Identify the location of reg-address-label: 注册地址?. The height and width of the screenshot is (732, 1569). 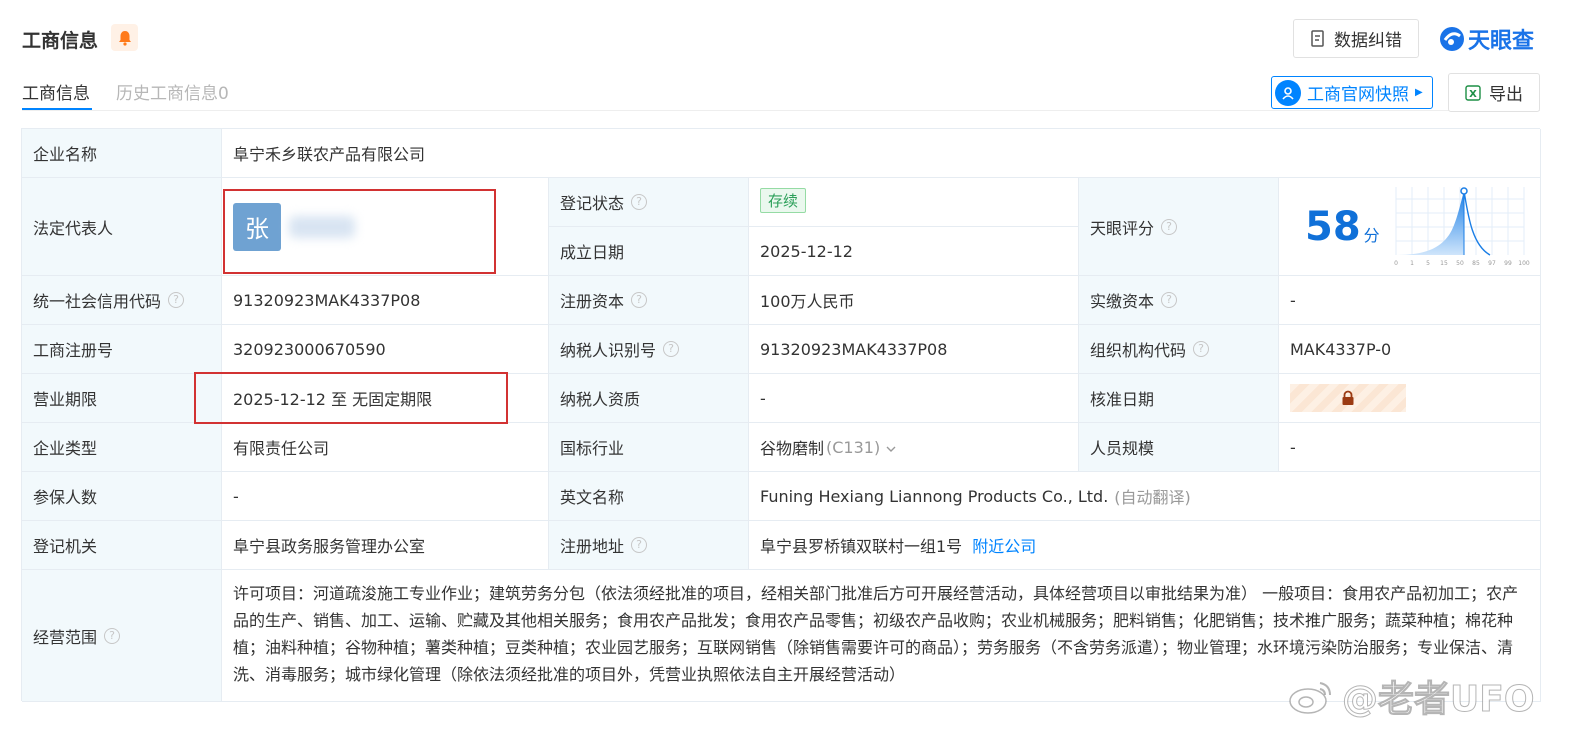
(649, 545).